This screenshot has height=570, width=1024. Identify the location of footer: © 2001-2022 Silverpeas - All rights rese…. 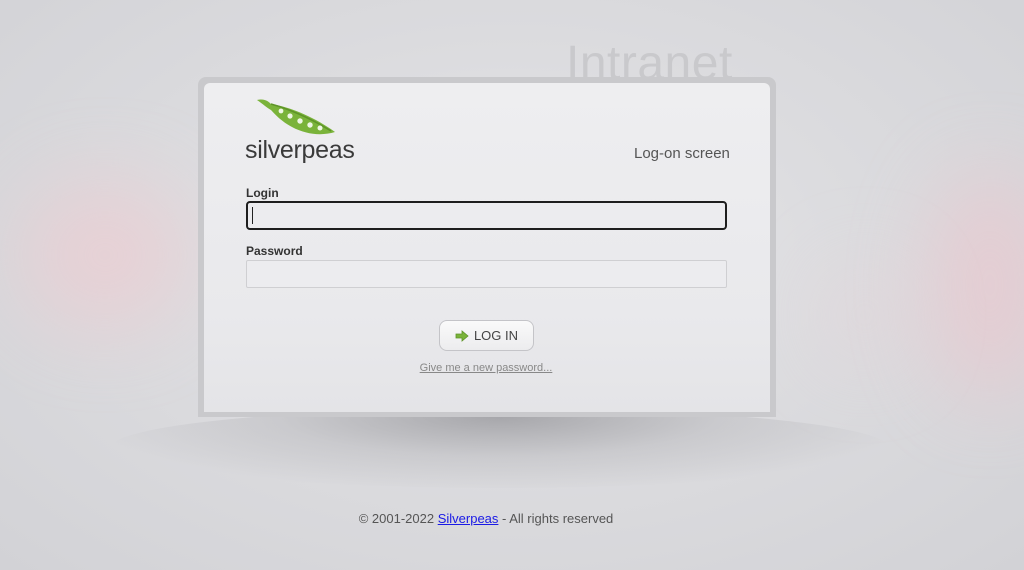
(486, 518).